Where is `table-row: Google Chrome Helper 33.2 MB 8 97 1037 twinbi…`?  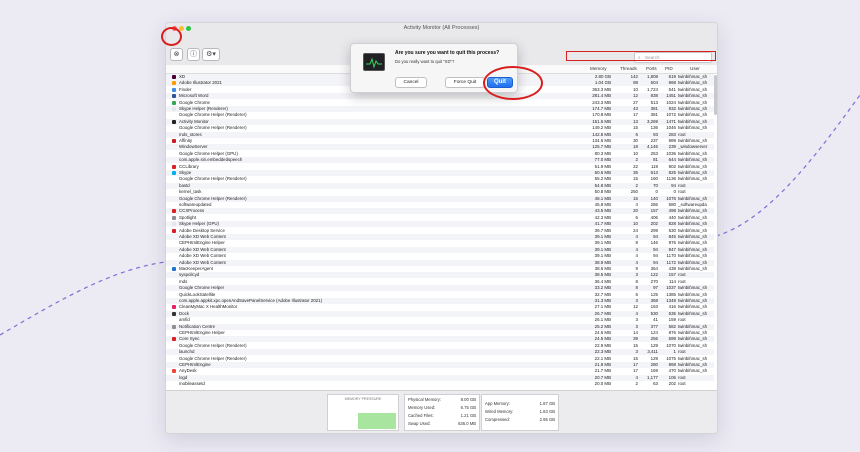 table-row: Google Chrome Helper 33.2 MB 8 97 1037 twinbi… is located at coordinates (440, 288).